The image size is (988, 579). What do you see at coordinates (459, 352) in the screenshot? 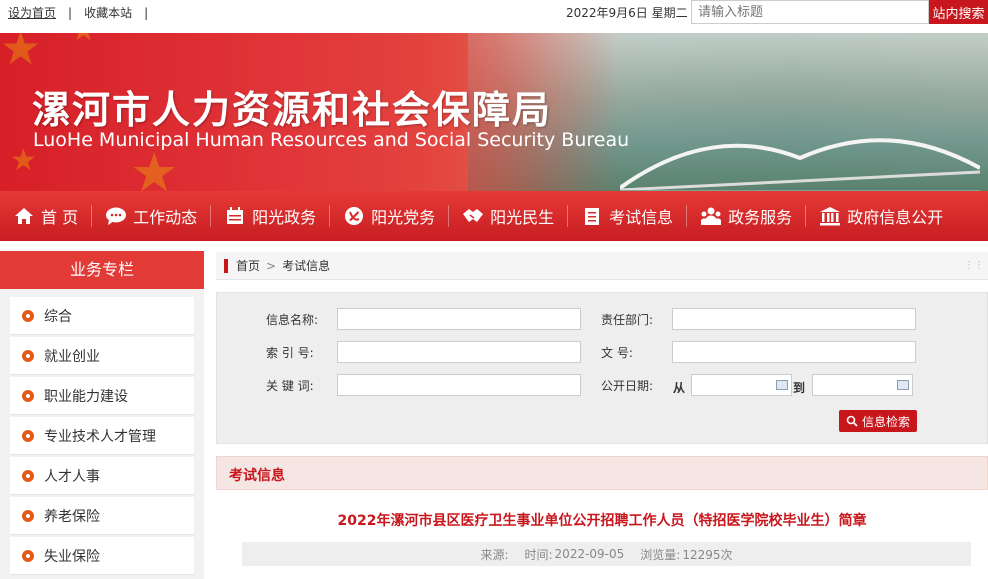
I see `index-number-input` at bounding box center [459, 352].